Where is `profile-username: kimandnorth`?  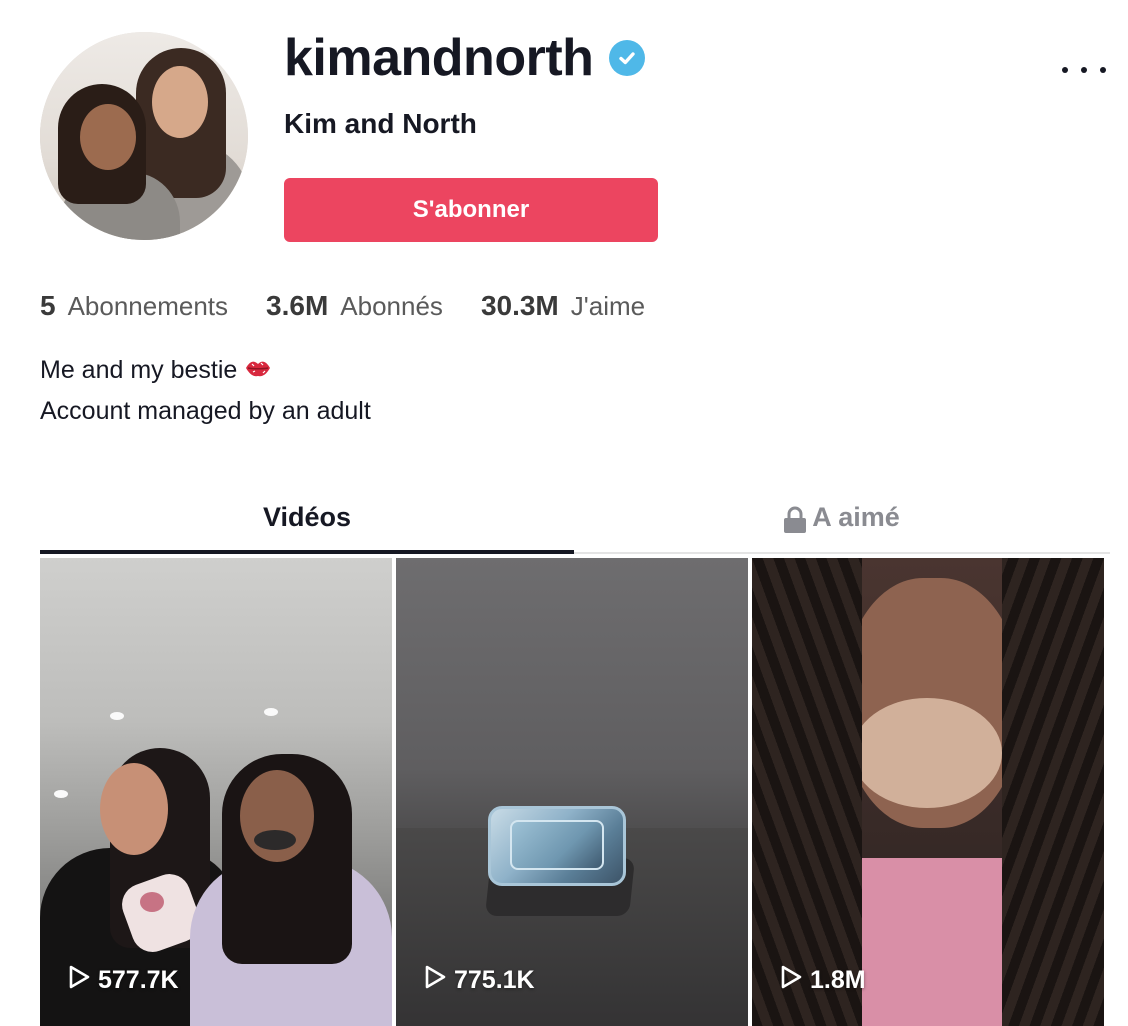 profile-username: kimandnorth is located at coordinates (465, 58).